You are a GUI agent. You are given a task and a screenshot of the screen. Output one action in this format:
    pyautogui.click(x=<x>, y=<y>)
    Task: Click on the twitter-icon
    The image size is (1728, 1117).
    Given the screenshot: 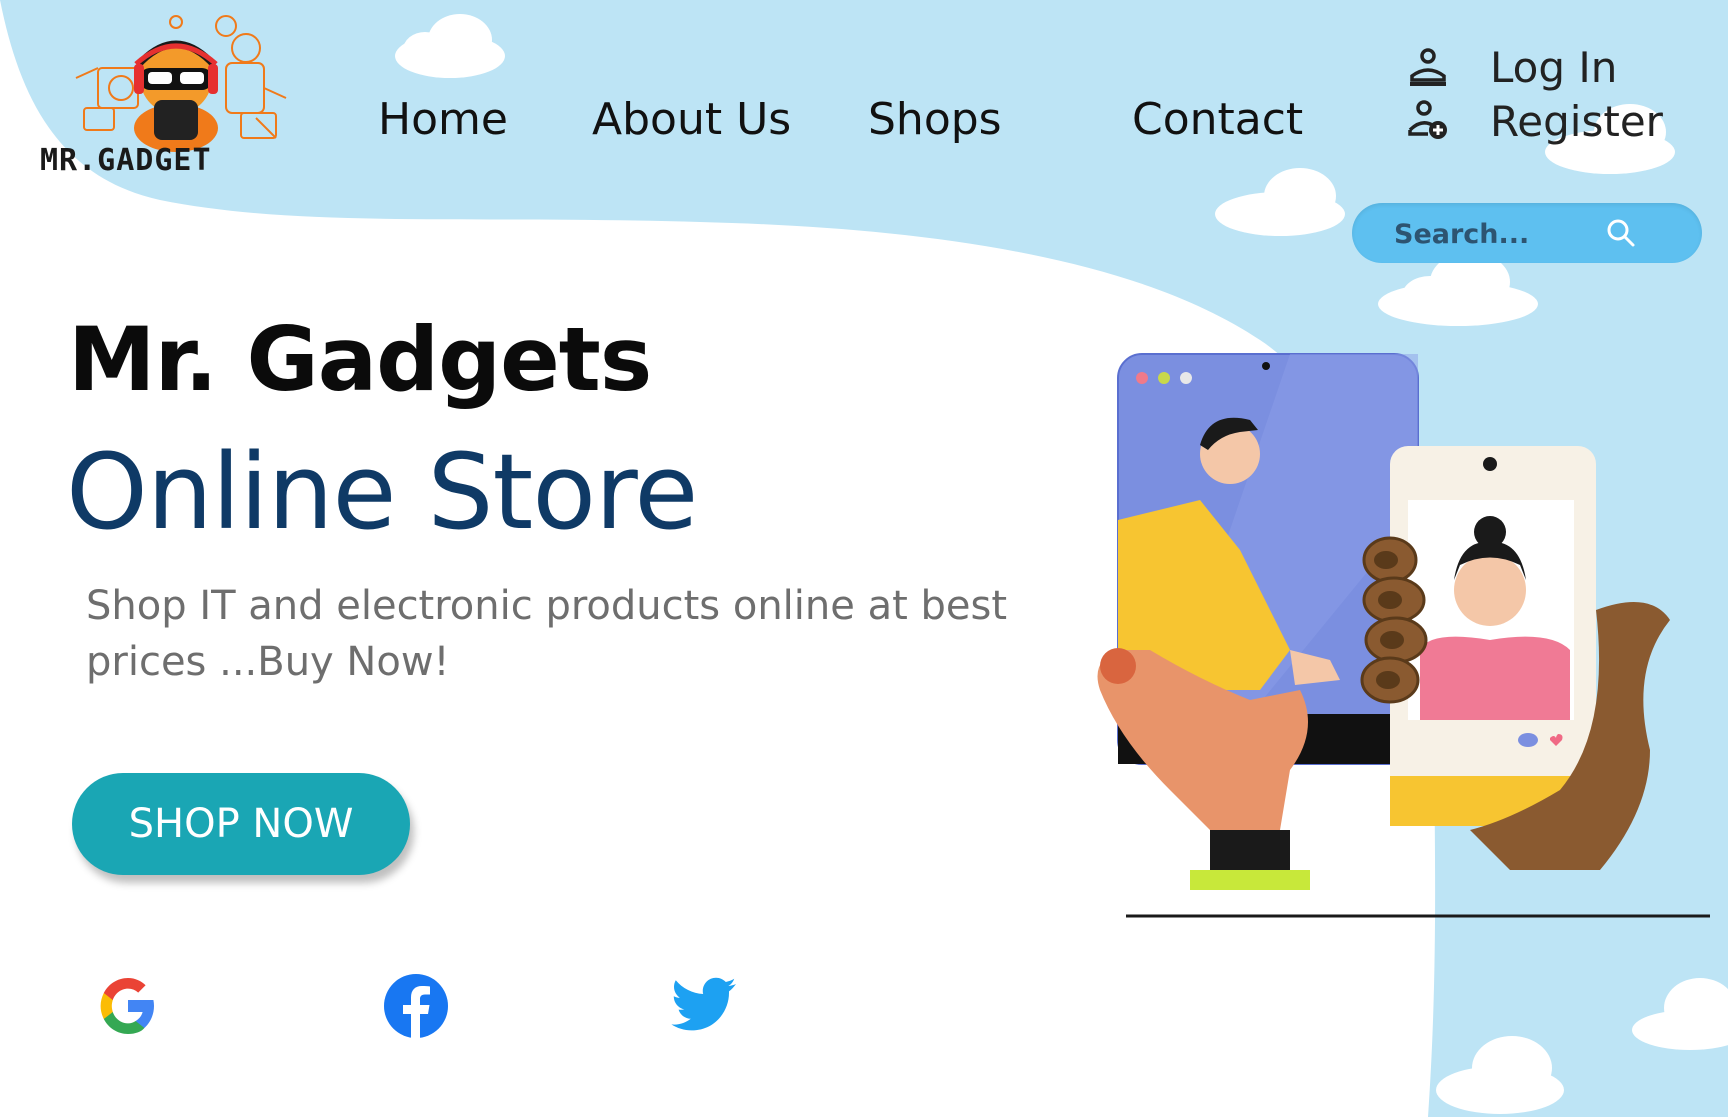 What is the action you would take?
    pyautogui.click(x=704, y=1006)
    